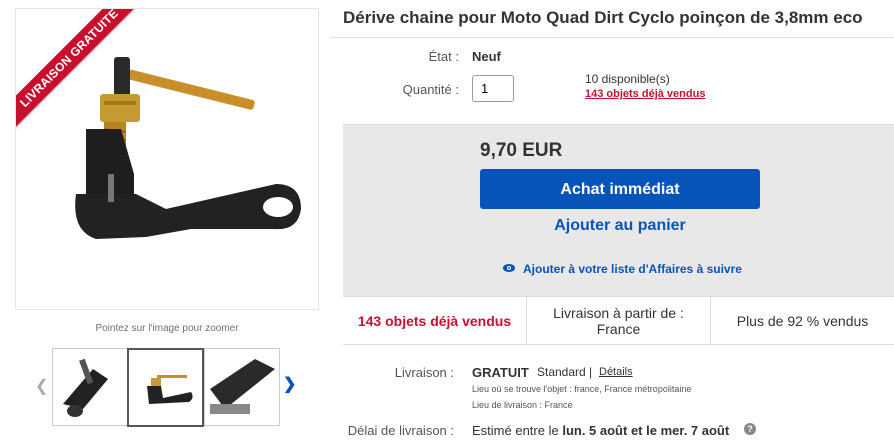  What do you see at coordinates (435, 320) in the screenshot?
I see `stat-sold: 143 objets déjà vendus` at bounding box center [435, 320].